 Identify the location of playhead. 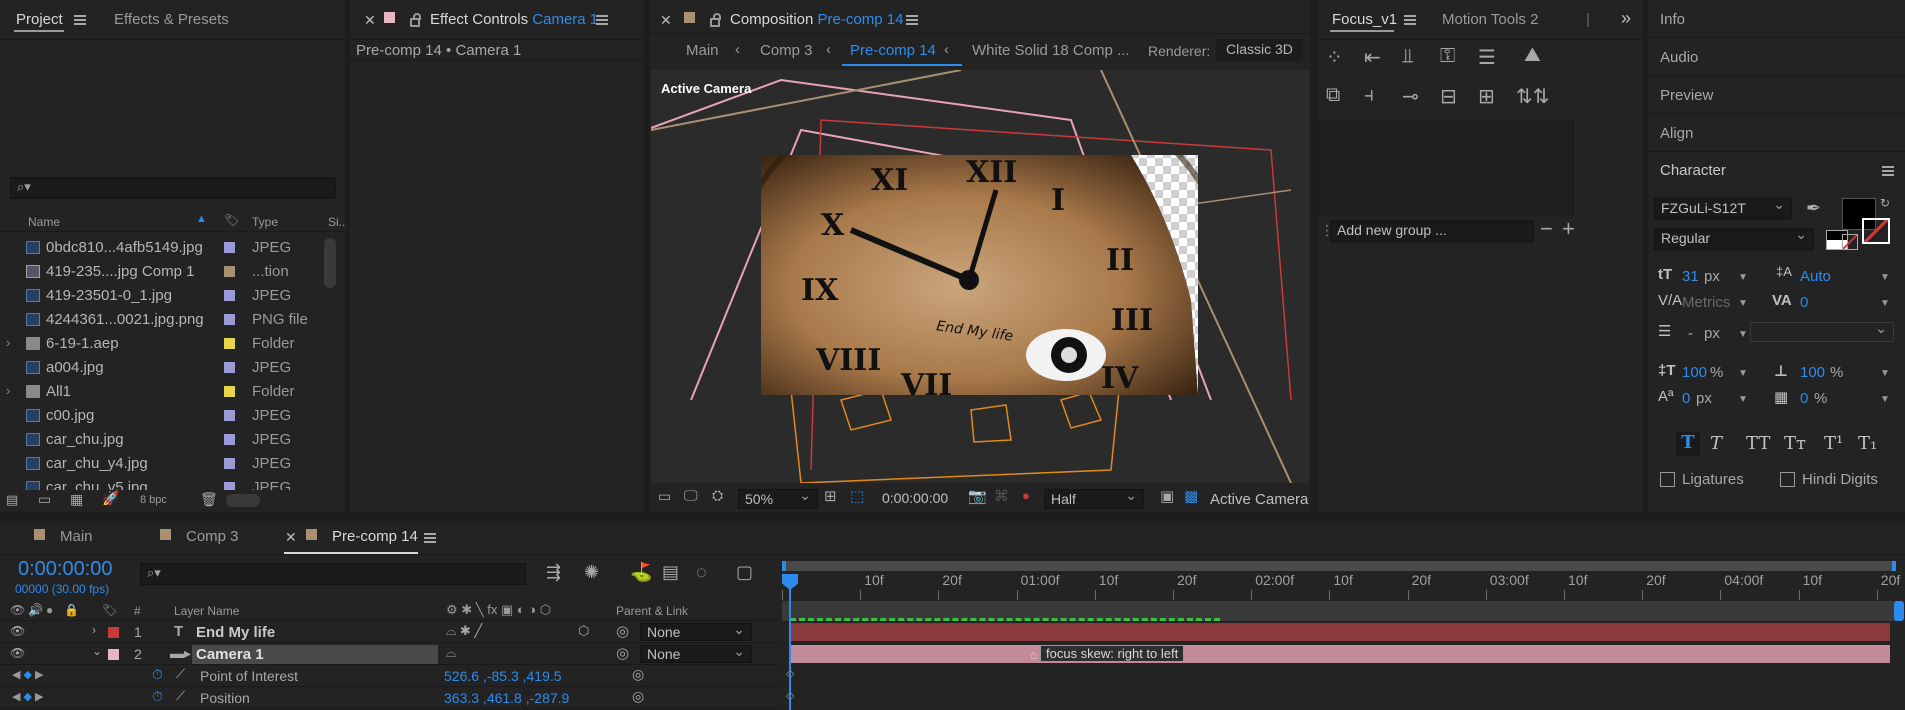
(790, 642).